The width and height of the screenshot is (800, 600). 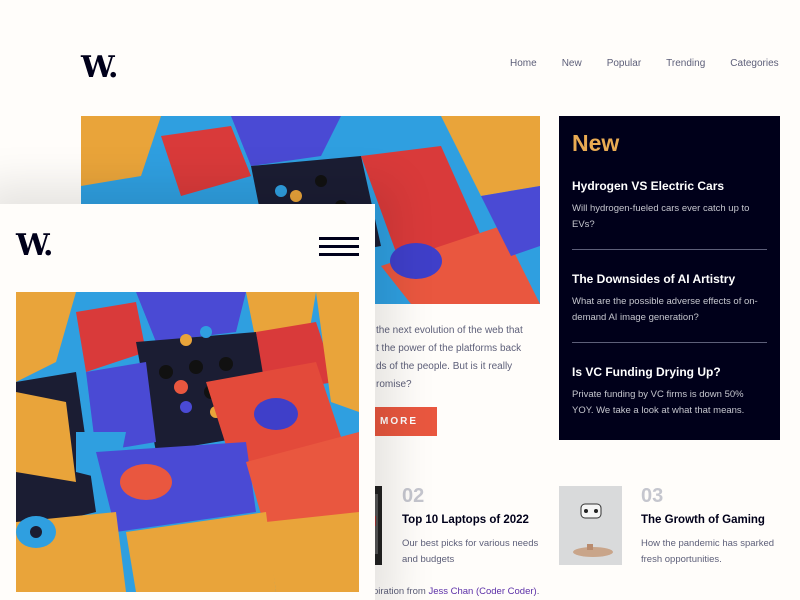 What do you see at coordinates (401, 591) in the screenshot?
I see `attribution-prefix: piration from` at bounding box center [401, 591].